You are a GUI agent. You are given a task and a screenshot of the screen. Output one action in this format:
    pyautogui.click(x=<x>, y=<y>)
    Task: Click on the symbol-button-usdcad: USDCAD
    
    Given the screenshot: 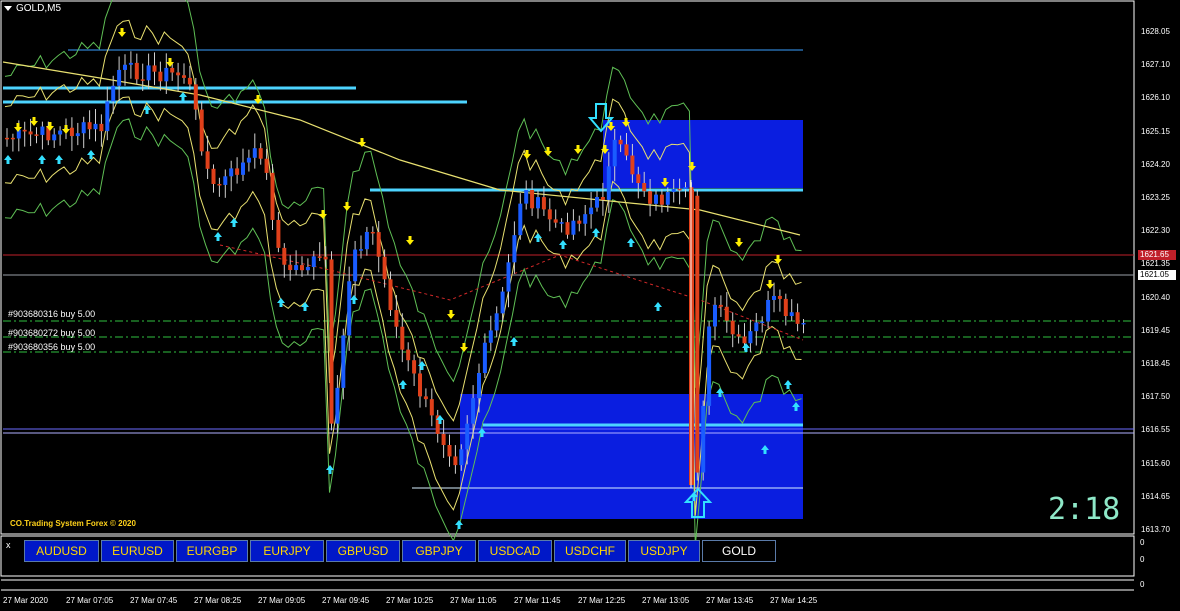 What is the action you would take?
    pyautogui.click(x=515, y=551)
    